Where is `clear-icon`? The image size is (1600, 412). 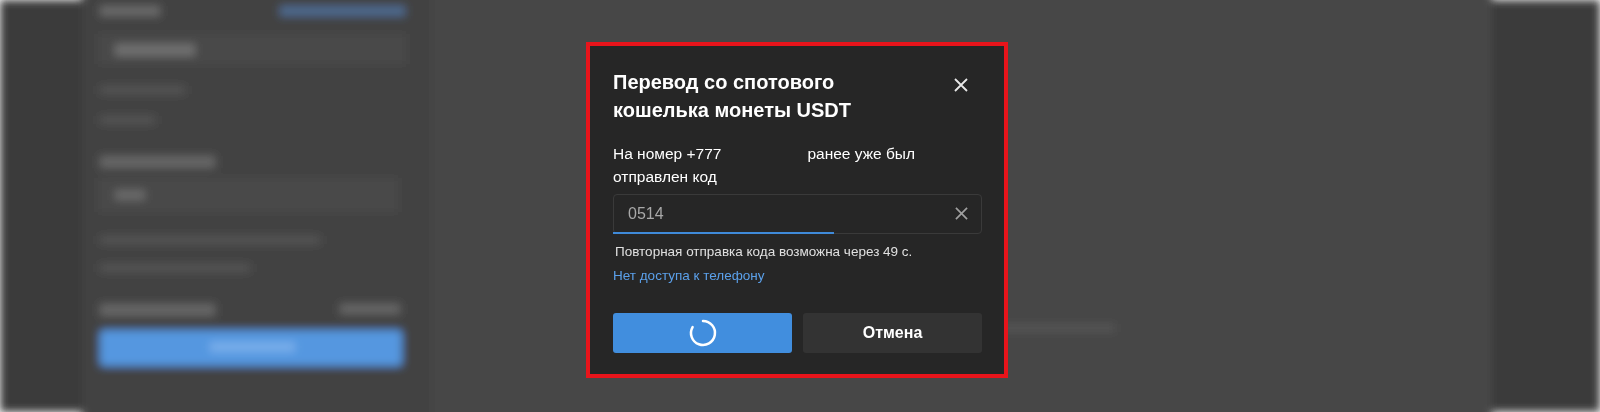 clear-icon is located at coordinates (961, 213).